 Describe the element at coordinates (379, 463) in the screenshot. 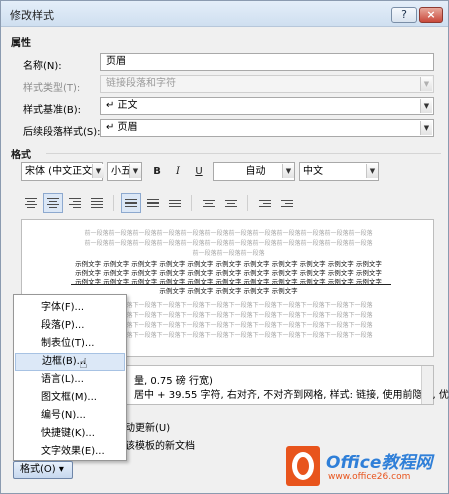

I see `watermark-brand: Office教程网` at that location.